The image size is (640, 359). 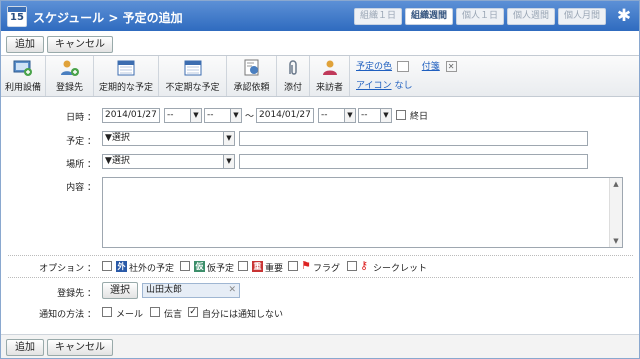 What do you see at coordinates (329, 88) in the screenshot?
I see `tool-visitor-label: 来訪者` at bounding box center [329, 88].